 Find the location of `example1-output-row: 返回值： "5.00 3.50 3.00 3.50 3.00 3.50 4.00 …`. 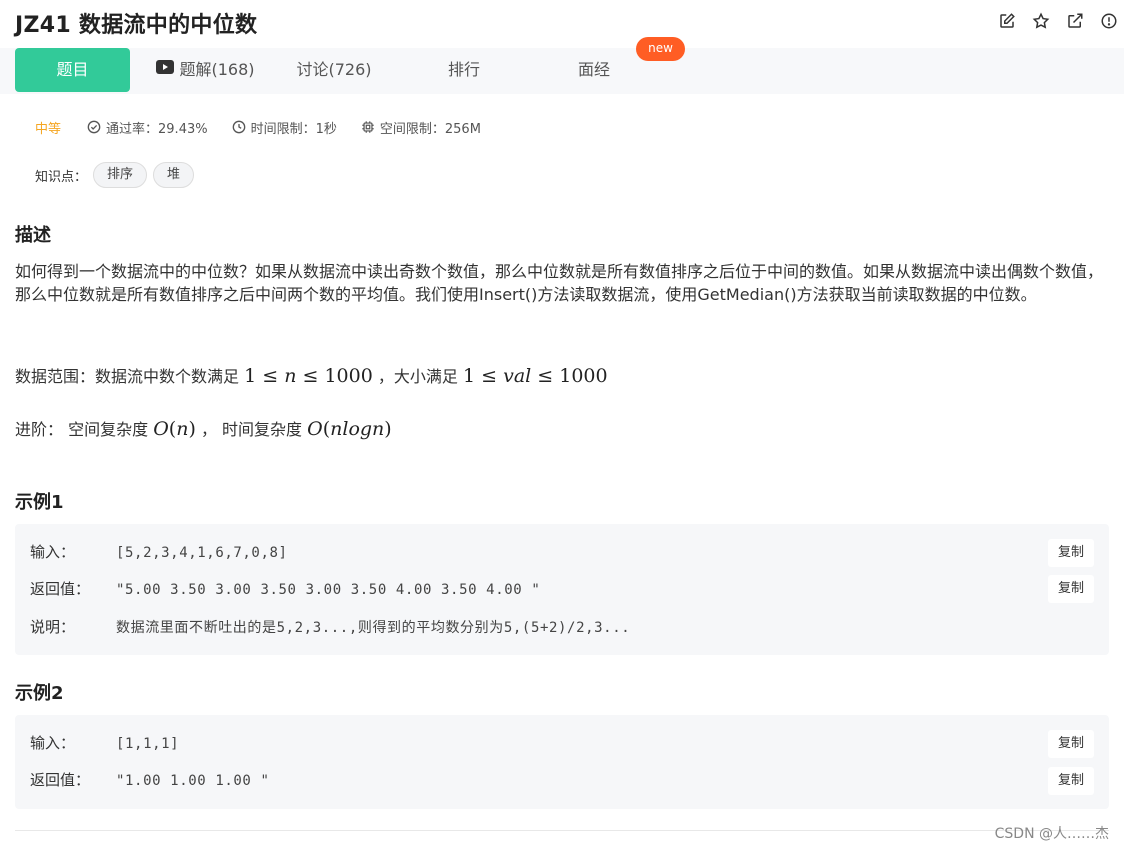

example1-output-row: 返回值： "5.00 3.50 3.00 3.50 3.00 3.50 4.00 … is located at coordinates (285, 589).